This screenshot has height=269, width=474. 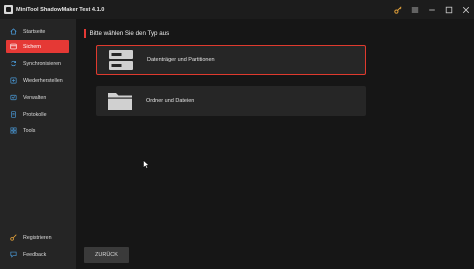 What do you see at coordinates (60, 9) in the screenshot?
I see `window-title: MiniTool ShadowMaker Test 4.1.0` at bounding box center [60, 9].